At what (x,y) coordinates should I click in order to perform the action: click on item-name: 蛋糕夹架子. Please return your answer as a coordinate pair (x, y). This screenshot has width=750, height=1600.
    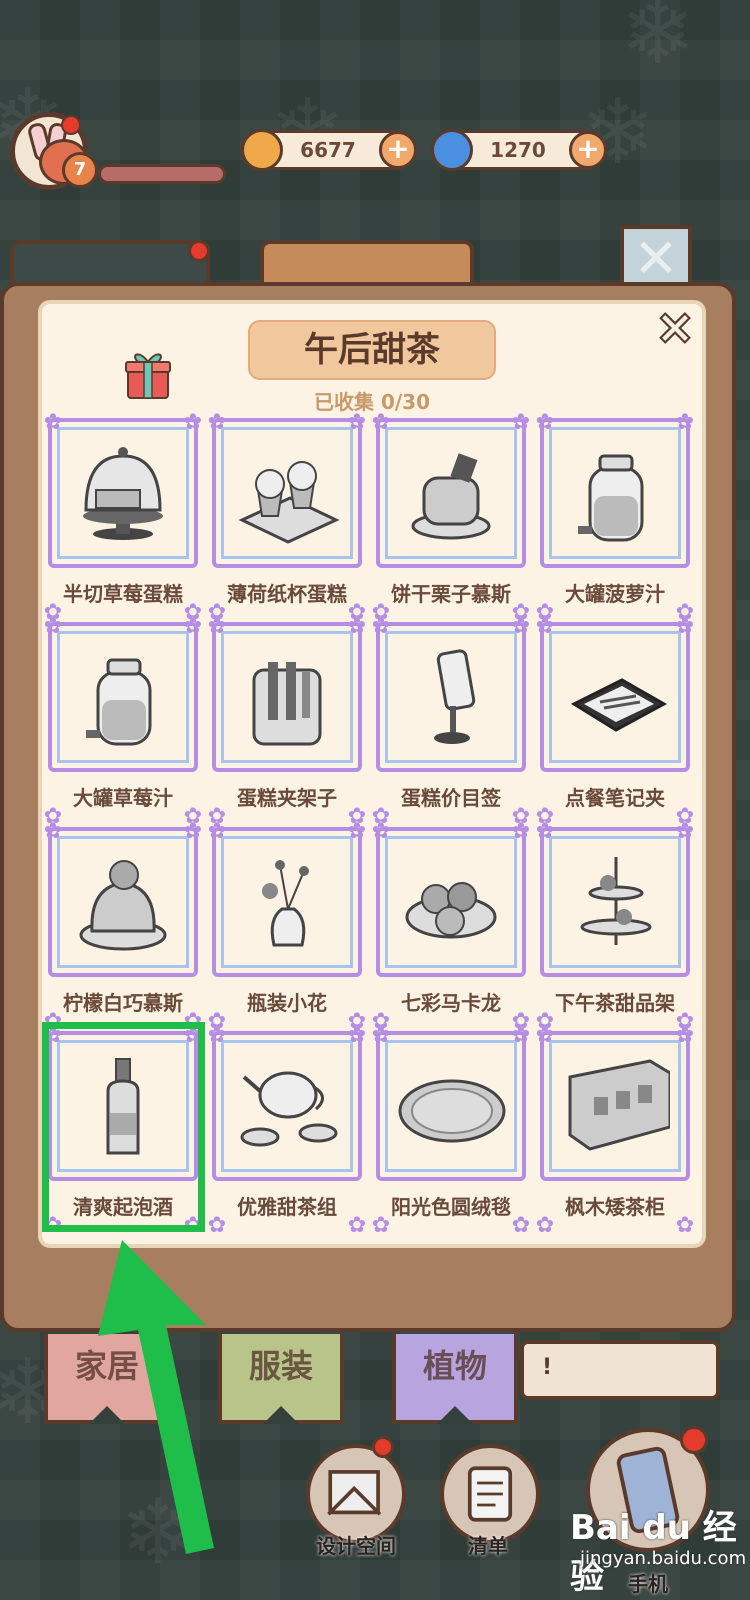
    Looking at the image, I should click on (287, 798).